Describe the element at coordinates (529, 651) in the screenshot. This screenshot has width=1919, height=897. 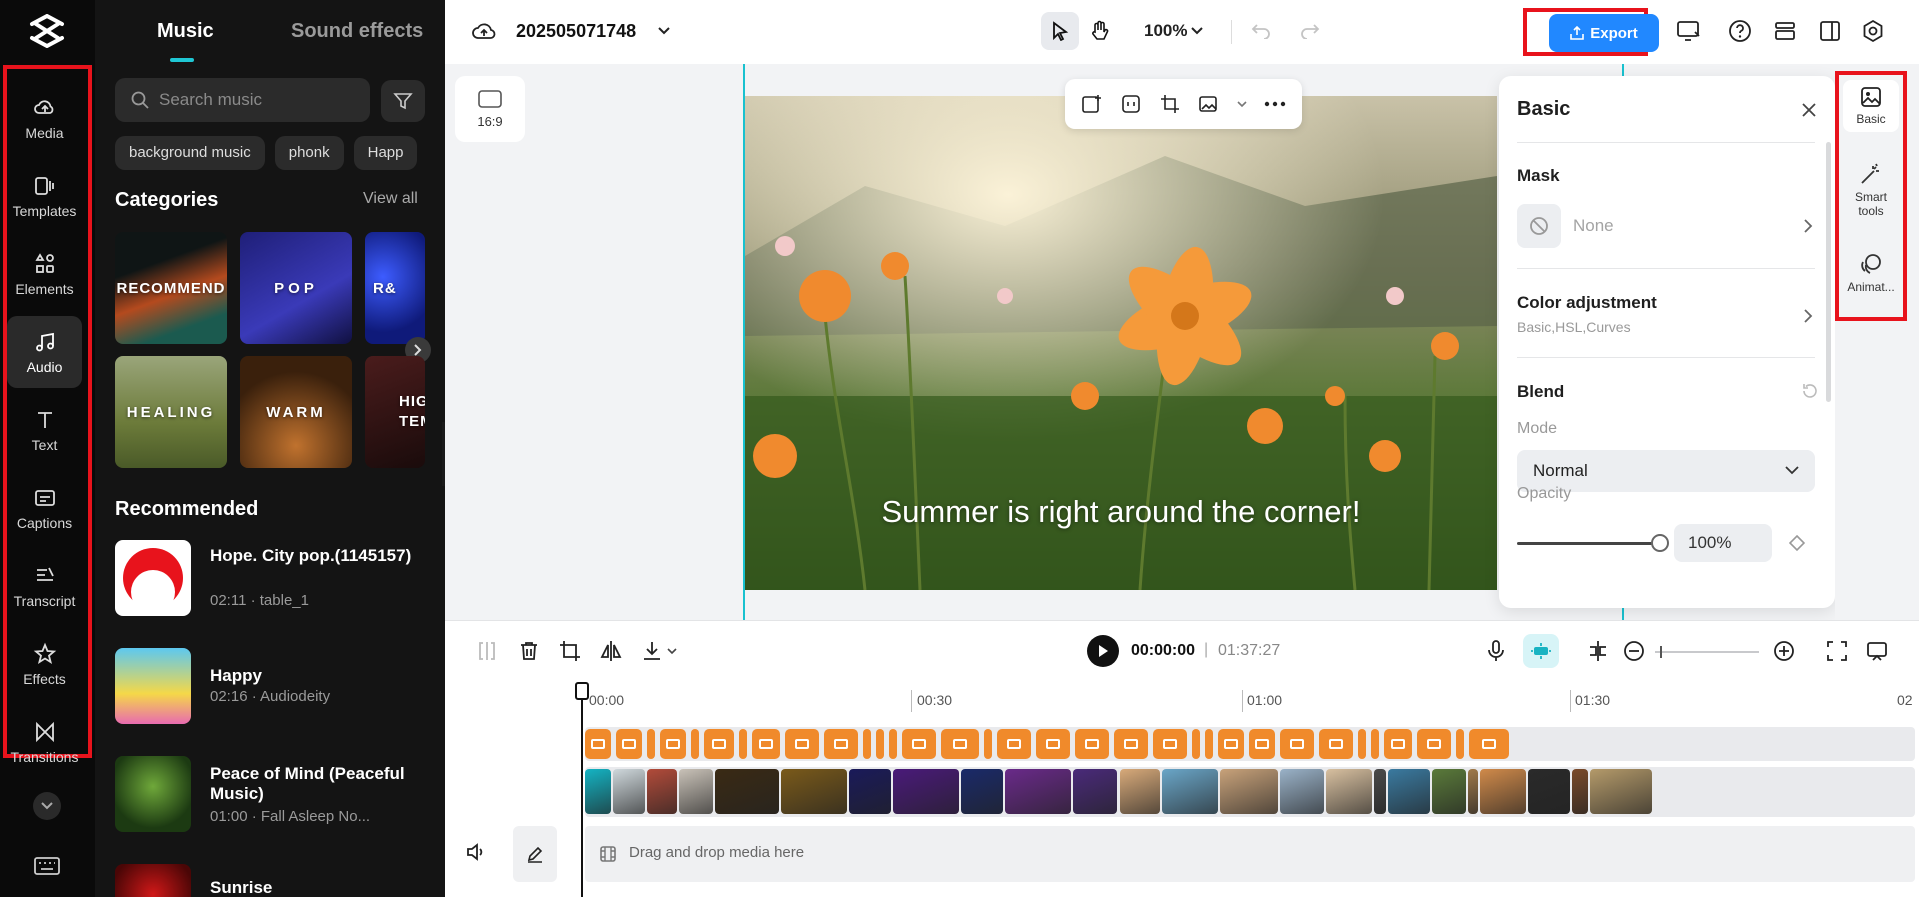
I see `delete-icon` at that location.